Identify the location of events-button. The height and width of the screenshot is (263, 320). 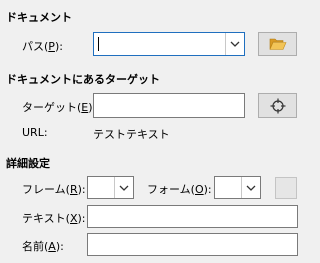
(286, 188).